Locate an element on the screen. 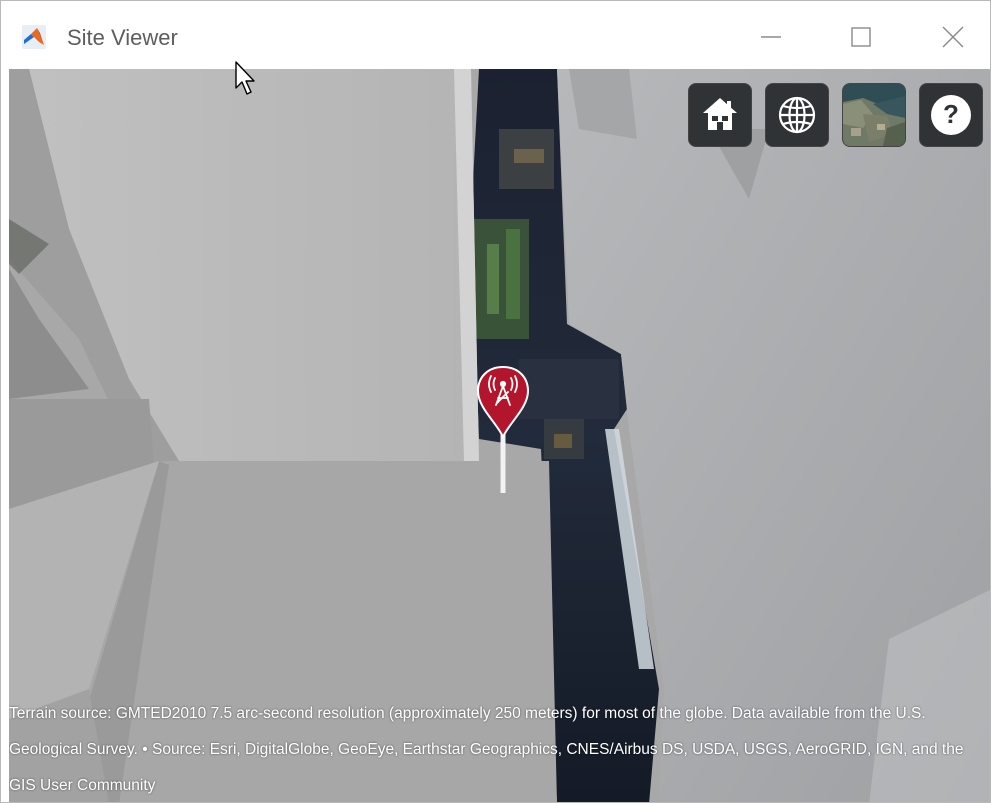 The image size is (991, 803). scene-mode-button is located at coordinates (797, 115).